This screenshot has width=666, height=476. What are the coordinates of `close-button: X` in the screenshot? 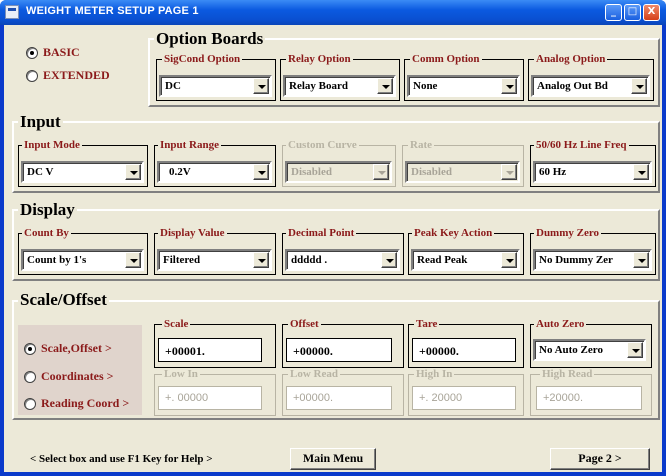 It's located at (651, 12).